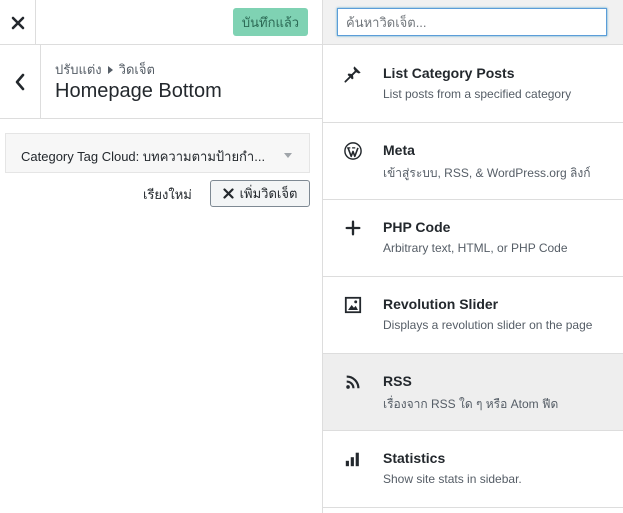 The height and width of the screenshot is (513, 623). Describe the element at coordinates (138, 91) in the screenshot. I see `section-title: Homepage Bottom` at that location.